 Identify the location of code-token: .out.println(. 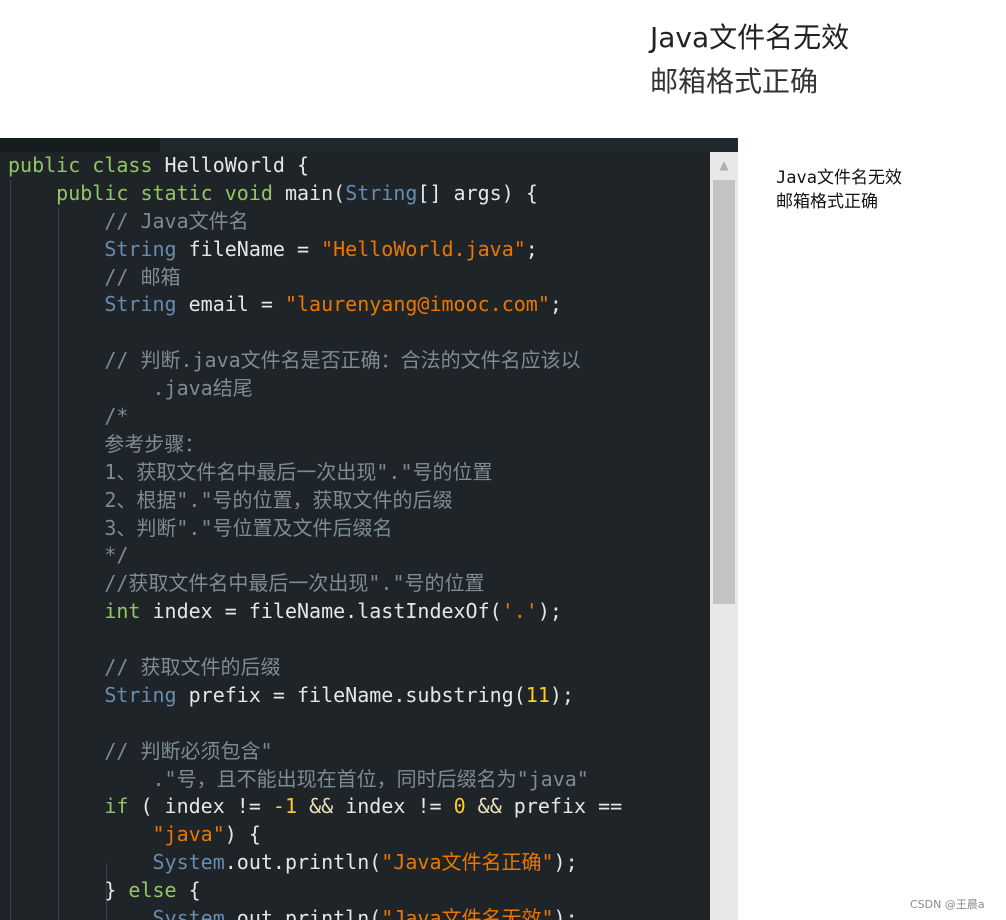
(303, 913).